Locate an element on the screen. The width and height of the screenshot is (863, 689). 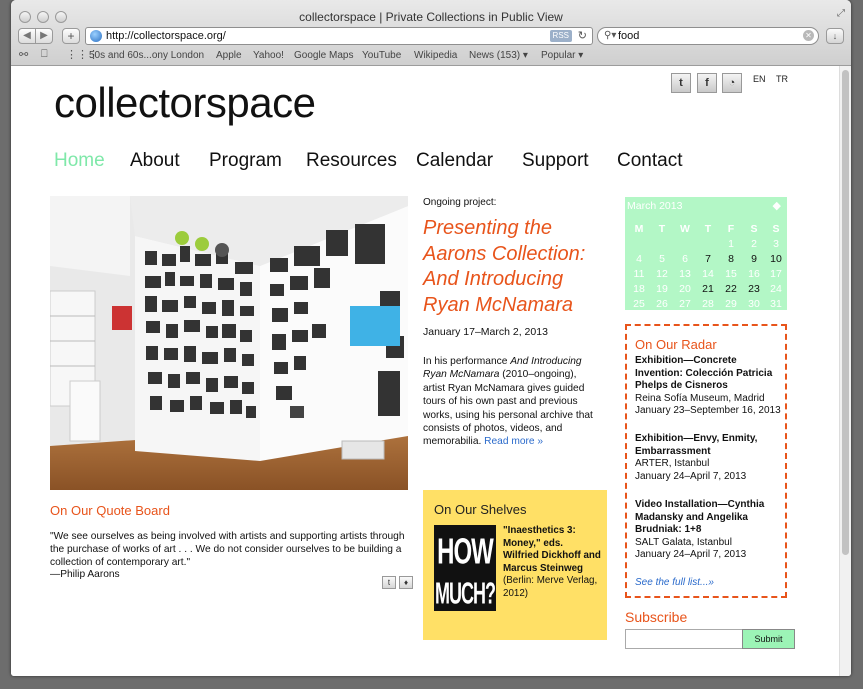
calendar-day: 7 is located at coordinates (708, 259).